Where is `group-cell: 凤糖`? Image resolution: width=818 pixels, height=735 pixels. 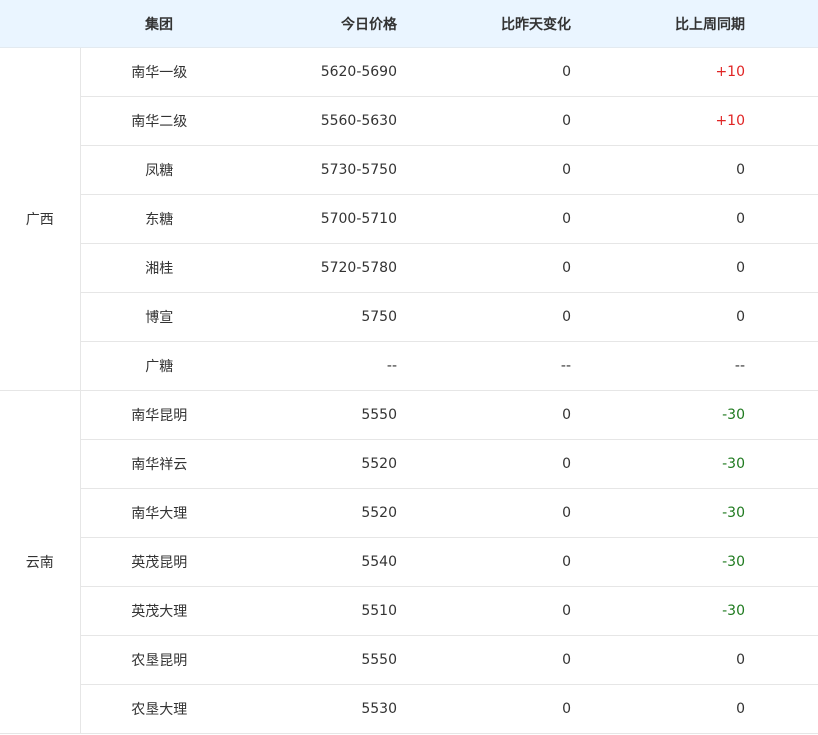 group-cell: 凤糖 is located at coordinates (159, 170).